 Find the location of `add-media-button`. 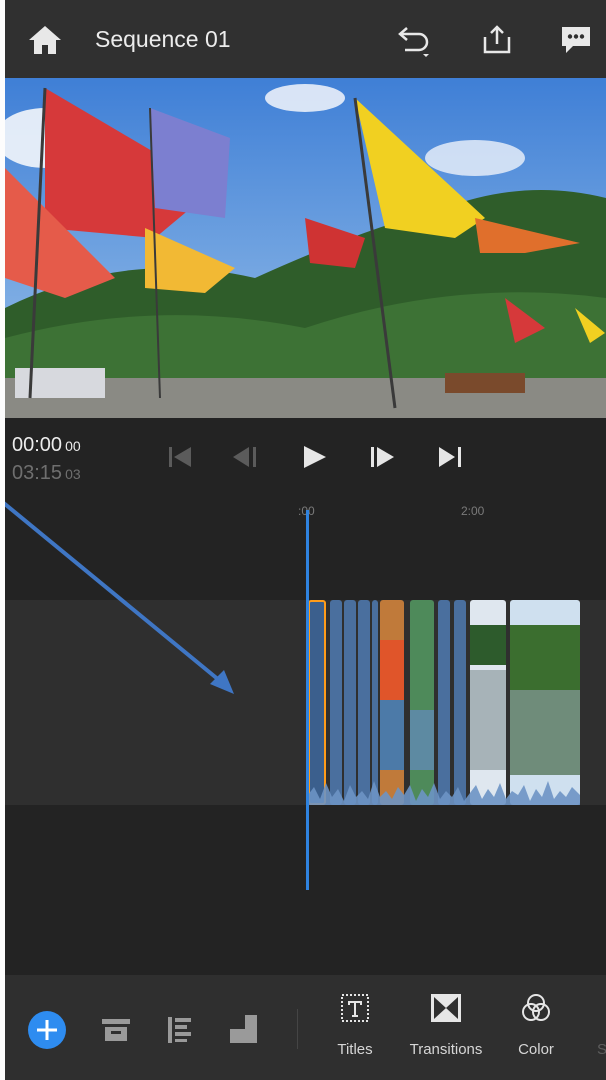

add-media-button is located at coordinates (47, 1030).